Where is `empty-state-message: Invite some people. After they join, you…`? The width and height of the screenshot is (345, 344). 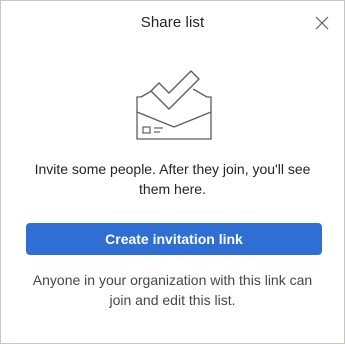 empty-state-message: Invite some people. After they join, you… is located at coordinates (172, 179).